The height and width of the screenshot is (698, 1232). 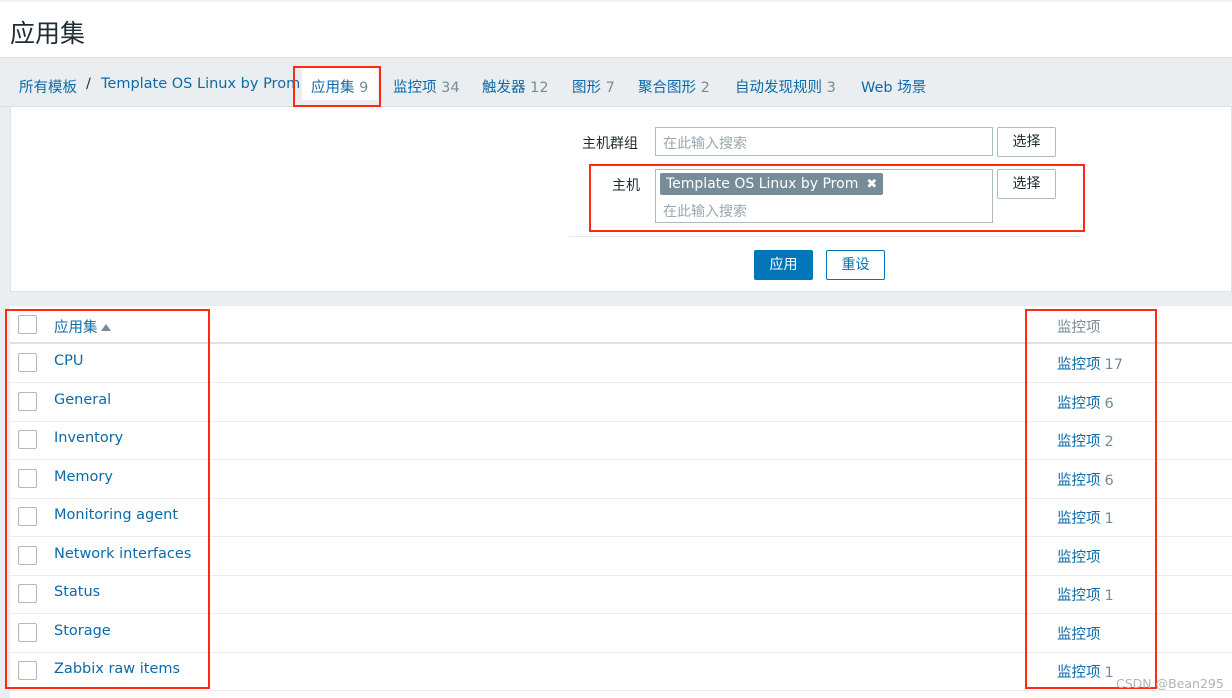 I want to click on column-header-name: 应用集, so click(x=82, y=326).